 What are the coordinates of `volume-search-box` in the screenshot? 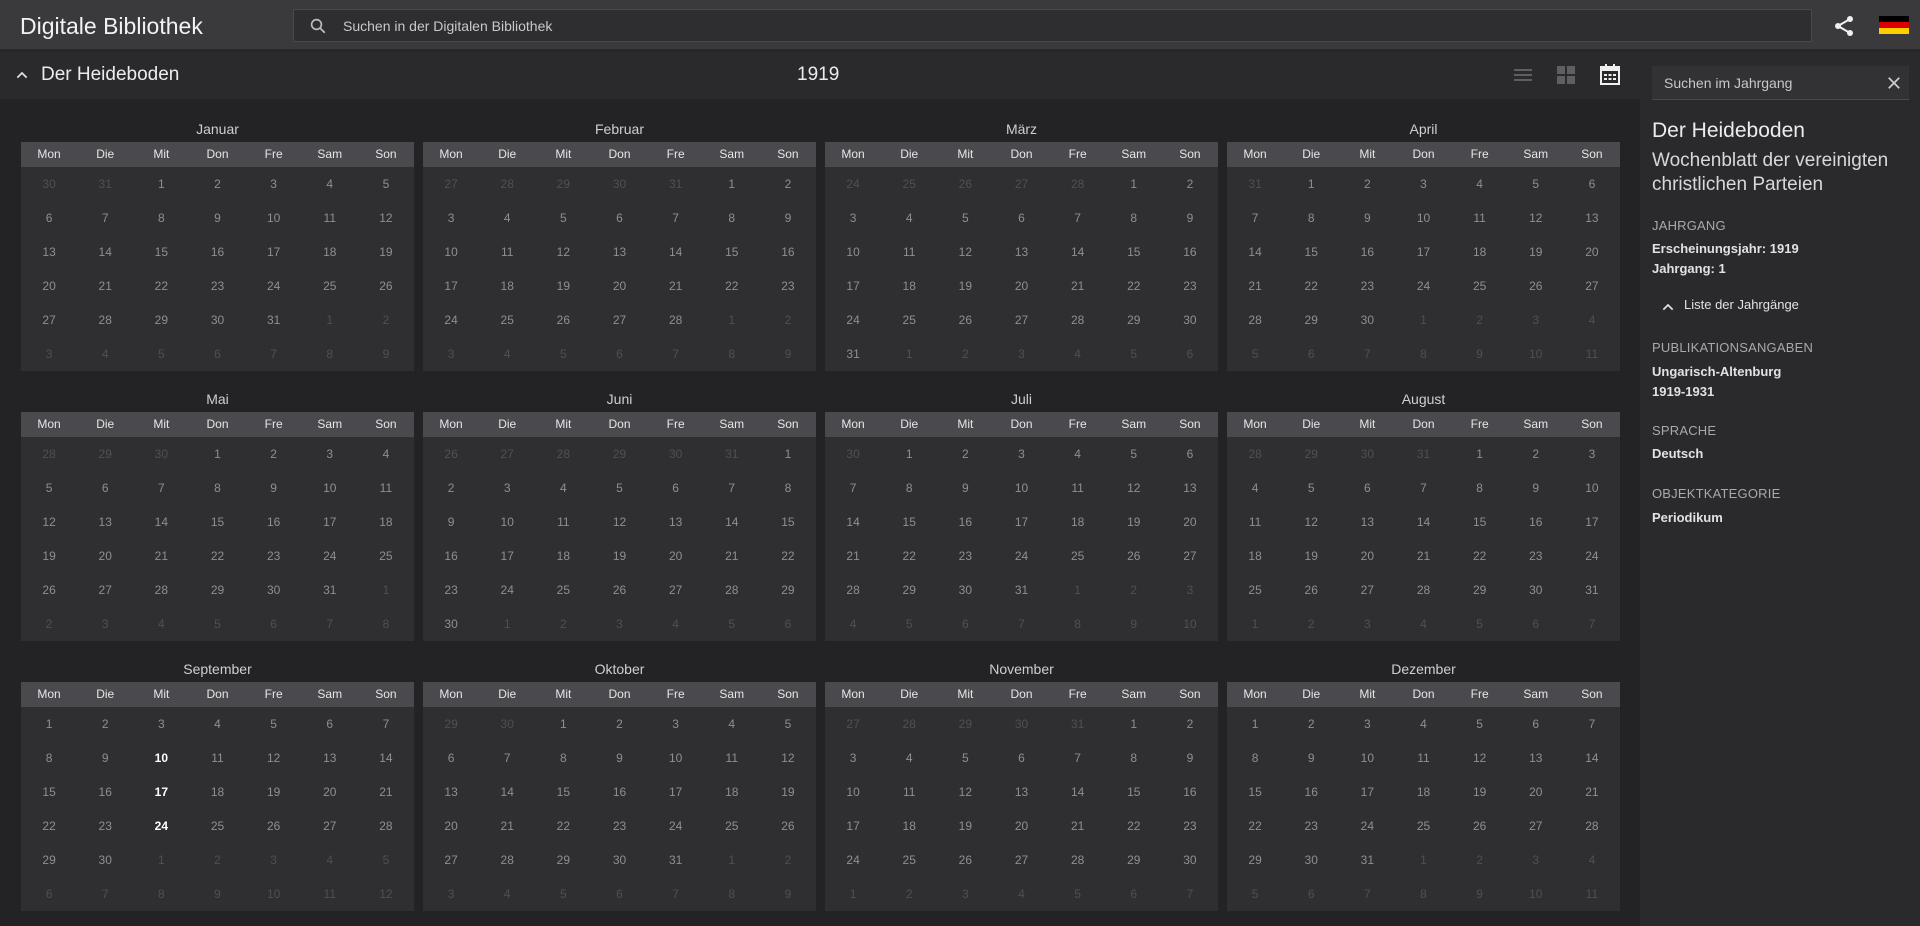 It's located at (1780, 83).